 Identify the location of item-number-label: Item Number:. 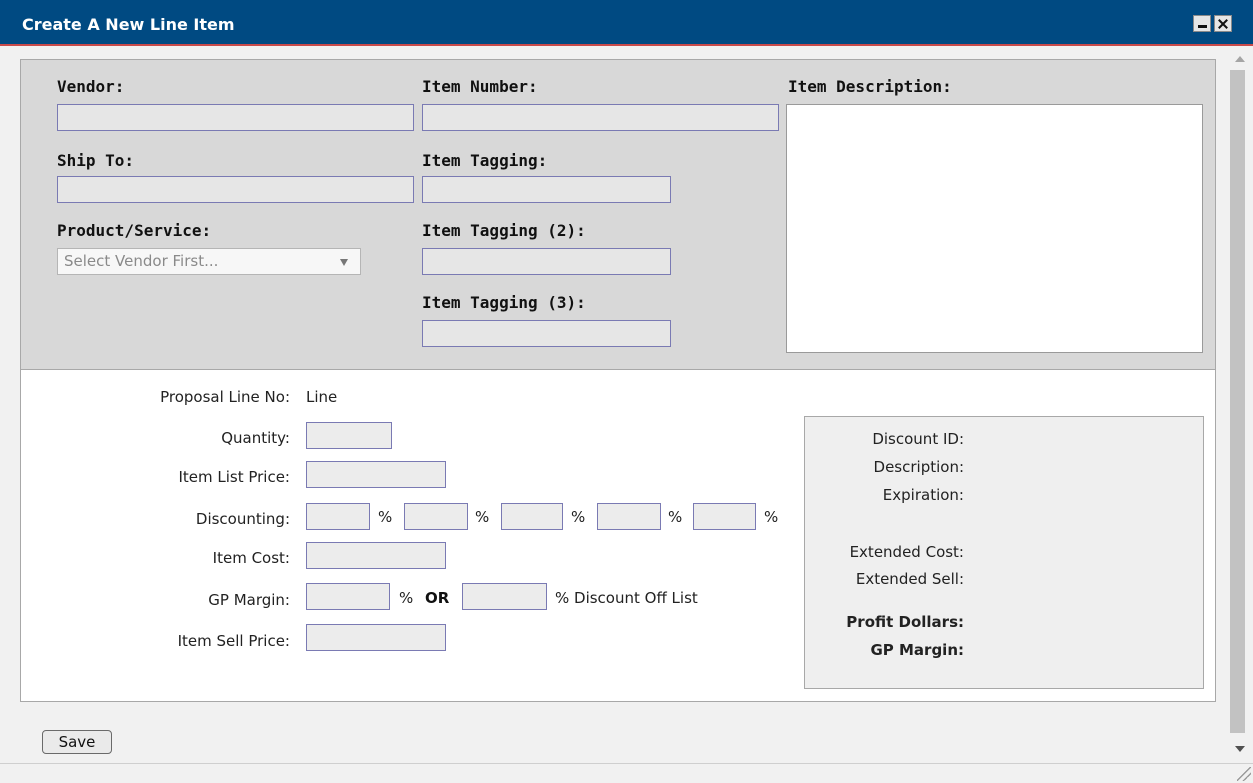
(480, 86).